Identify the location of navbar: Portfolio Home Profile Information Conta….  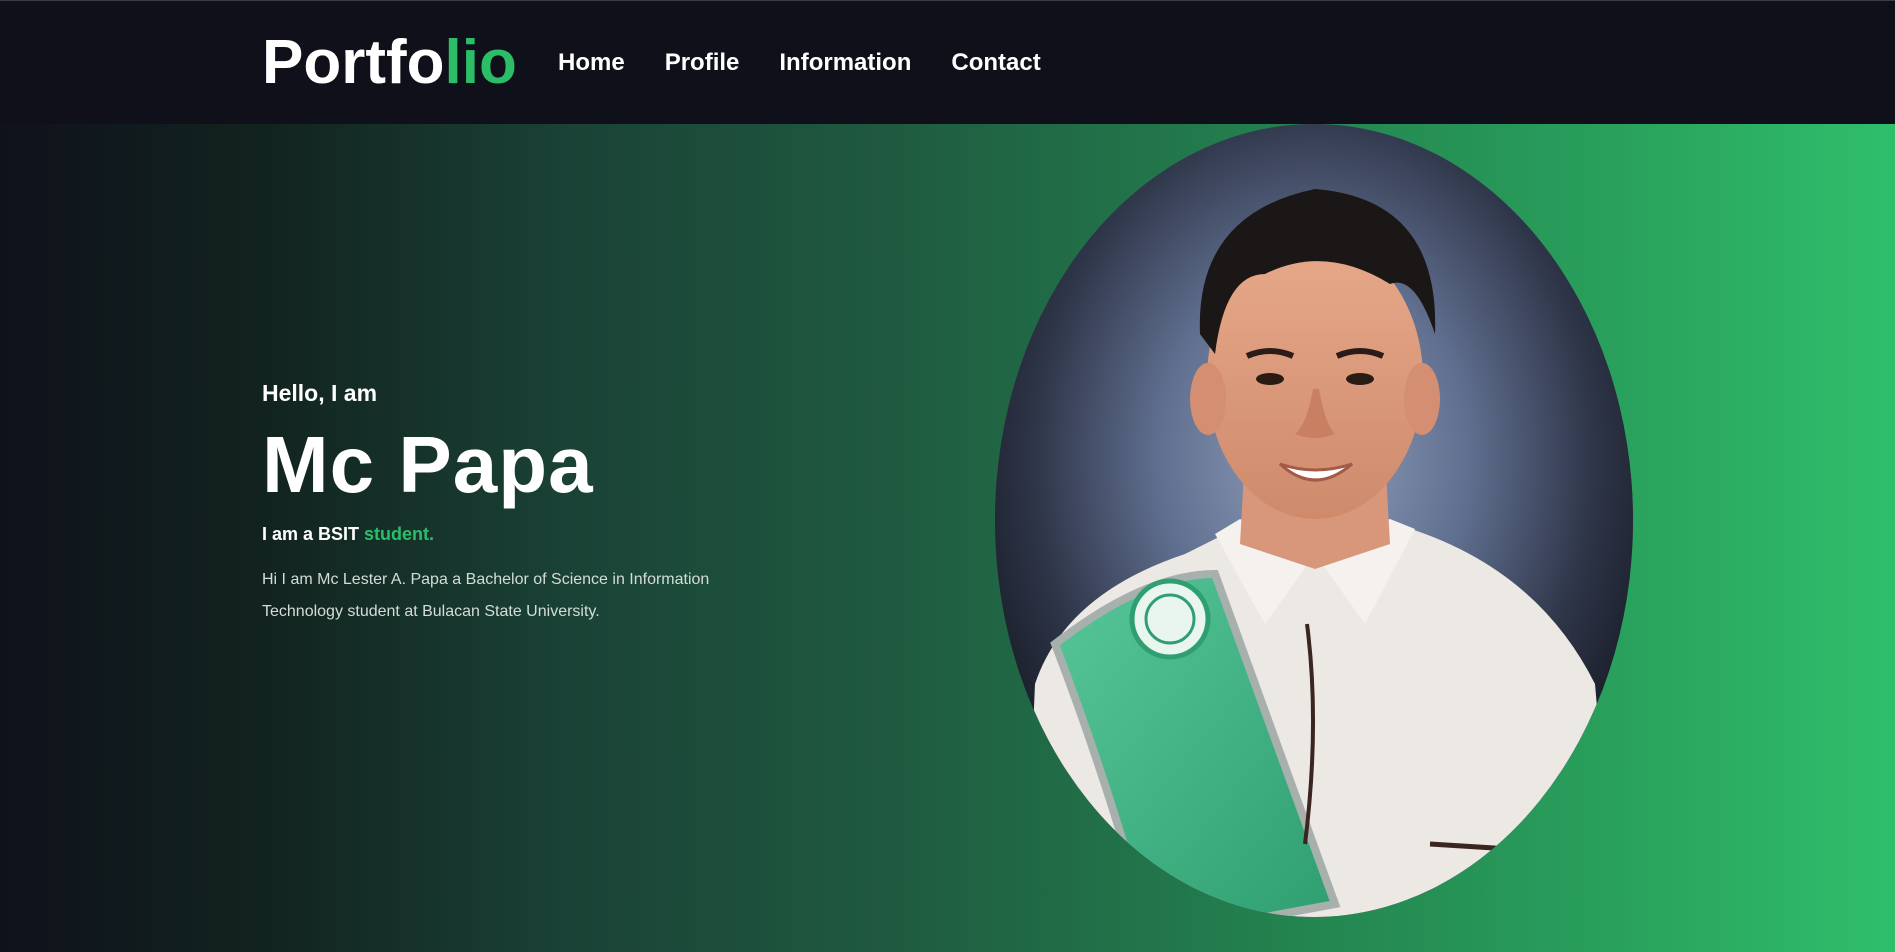
(947, 62).